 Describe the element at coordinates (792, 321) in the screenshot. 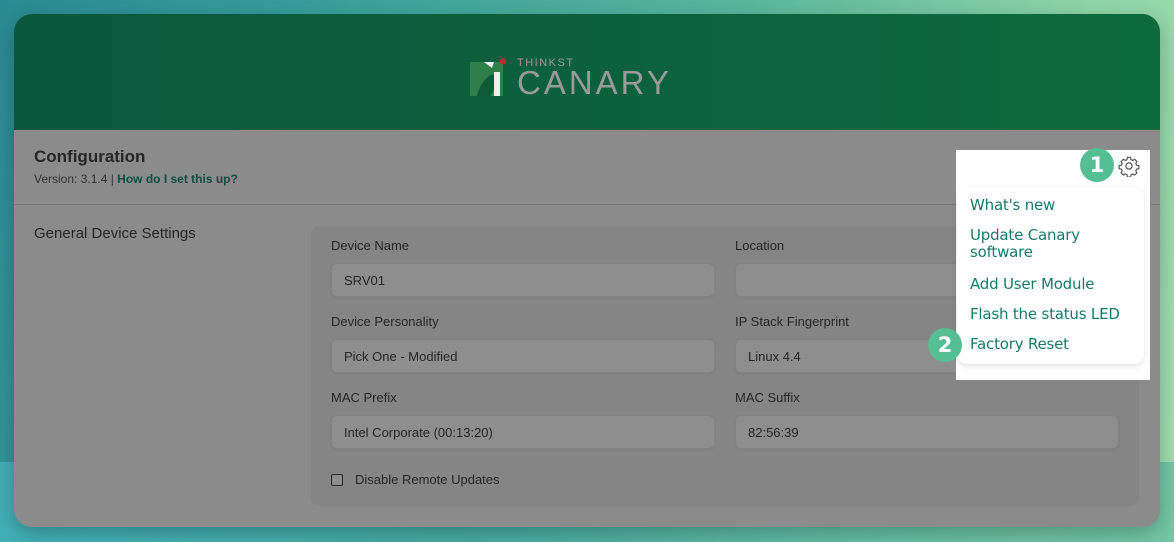

I see `ip-stack-label: IP Stack Fingerprint` at that location.